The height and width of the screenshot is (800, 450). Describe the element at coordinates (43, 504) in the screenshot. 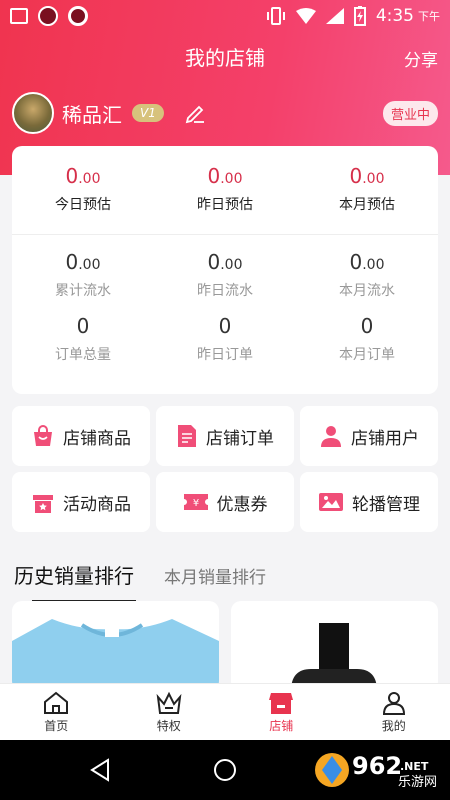

I see `gift-icon` at that location.